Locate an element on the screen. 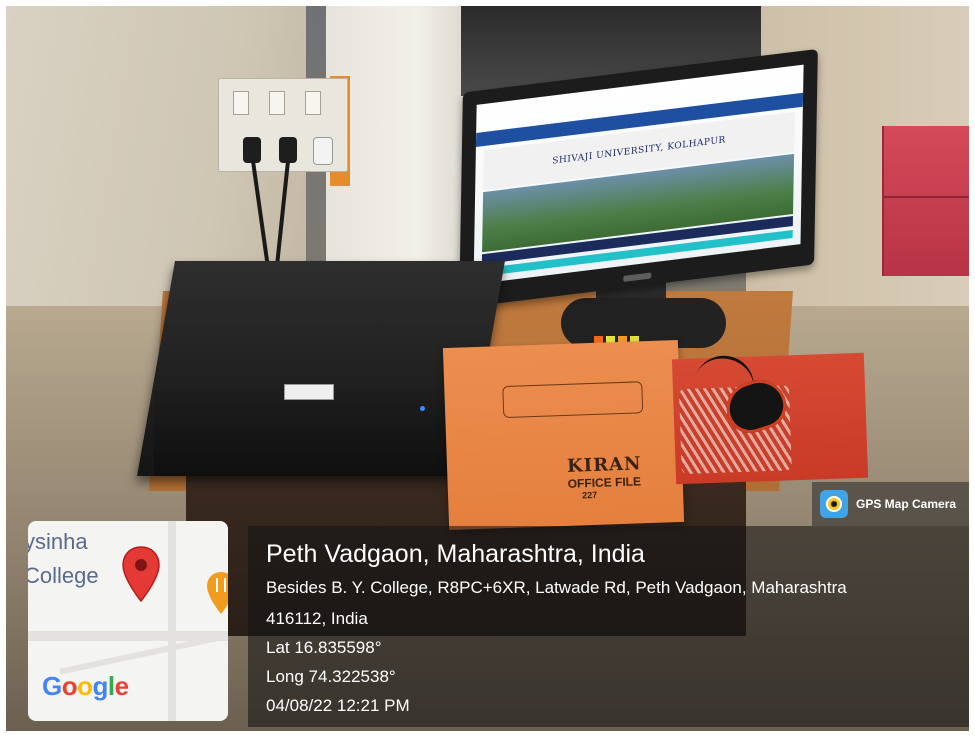 This screenshot has height=737, width=975. map-thumbnail: ysinha College Google is located at coordinates (128, 621).